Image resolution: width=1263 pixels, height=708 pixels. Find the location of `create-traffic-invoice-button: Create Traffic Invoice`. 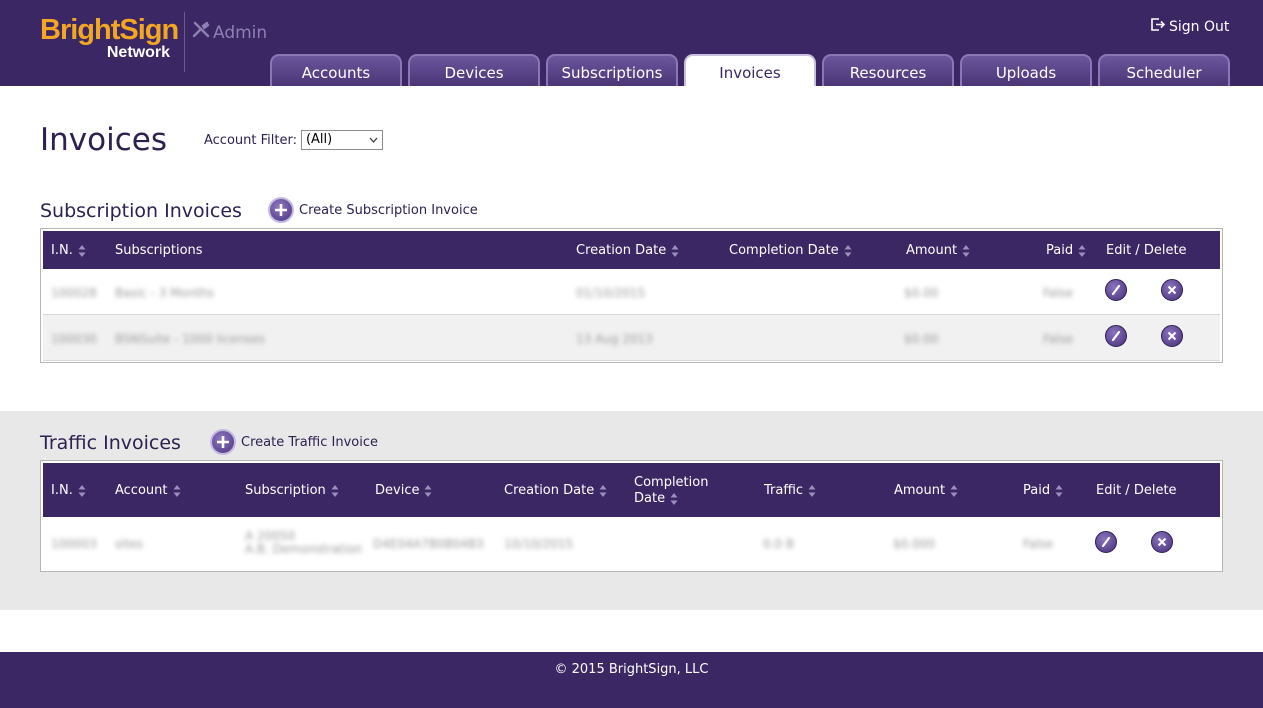

create-traffic-invoice-button: Create Traffic Invoice is located at coordinates (294, 442).